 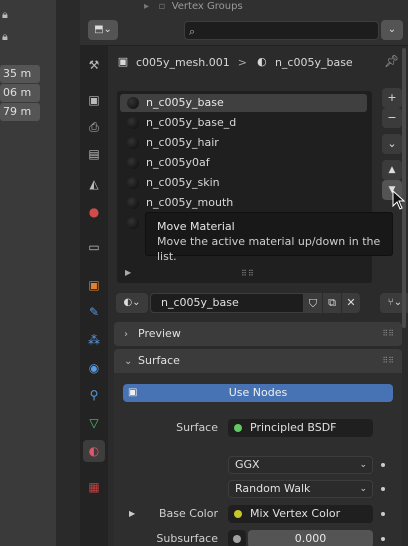 What do you see at coordinates (300, 428) in the screenshot?
I see `surface-shader-field: Principled BSDF` at bounding box center [300, 428].